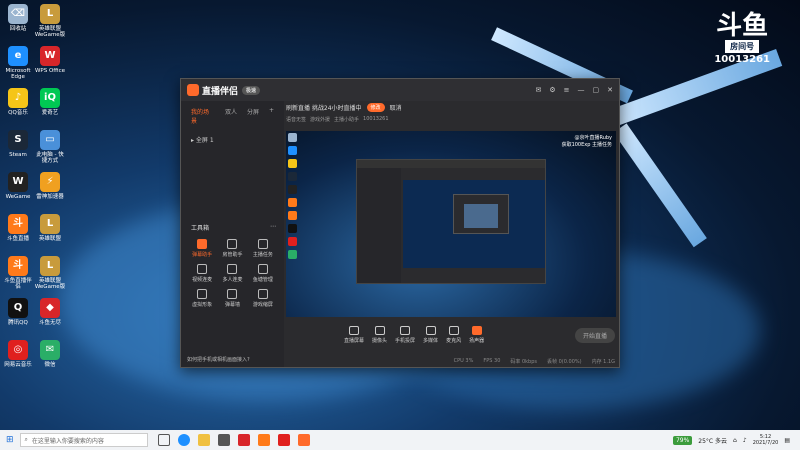 The width and height of the screenshot is (800, 450). I want to click on battery-indicator: 79%, so click(682, 440).